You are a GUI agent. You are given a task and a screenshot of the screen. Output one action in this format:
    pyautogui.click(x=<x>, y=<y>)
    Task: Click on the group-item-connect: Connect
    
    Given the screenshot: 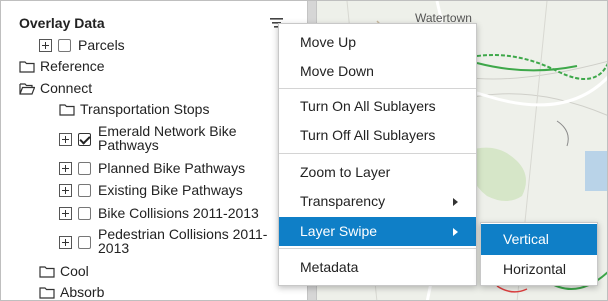 What is the action you would take?
    pyautogui.click(x=55, y=88)
    